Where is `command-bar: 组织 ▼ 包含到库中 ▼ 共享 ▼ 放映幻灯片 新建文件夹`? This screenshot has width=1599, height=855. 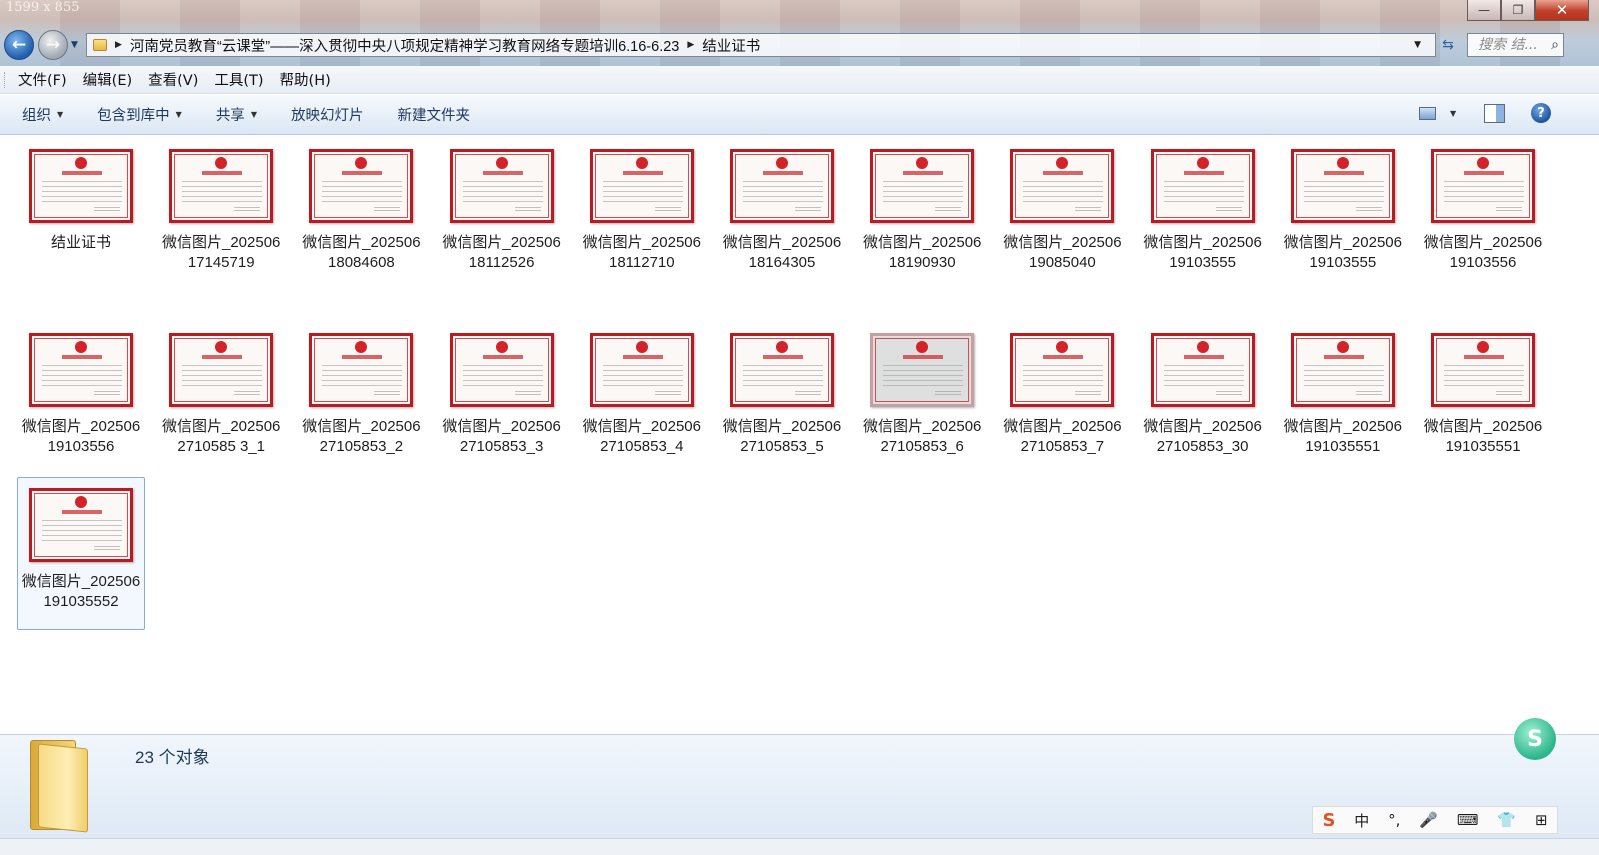
command-bar: 组织 ▼ 包含到库中 ▼ 共享 ▼ 放映幻灯片 新建文件夹 is located at coordinates (799, 115).